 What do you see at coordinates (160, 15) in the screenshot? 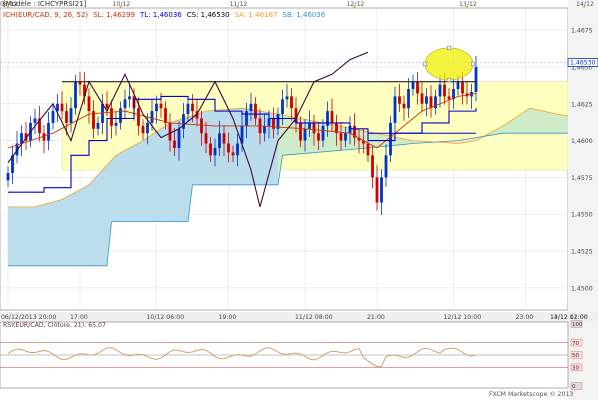
I see `legend-item: TL: 1,46036` at bounding box center [160, 15].